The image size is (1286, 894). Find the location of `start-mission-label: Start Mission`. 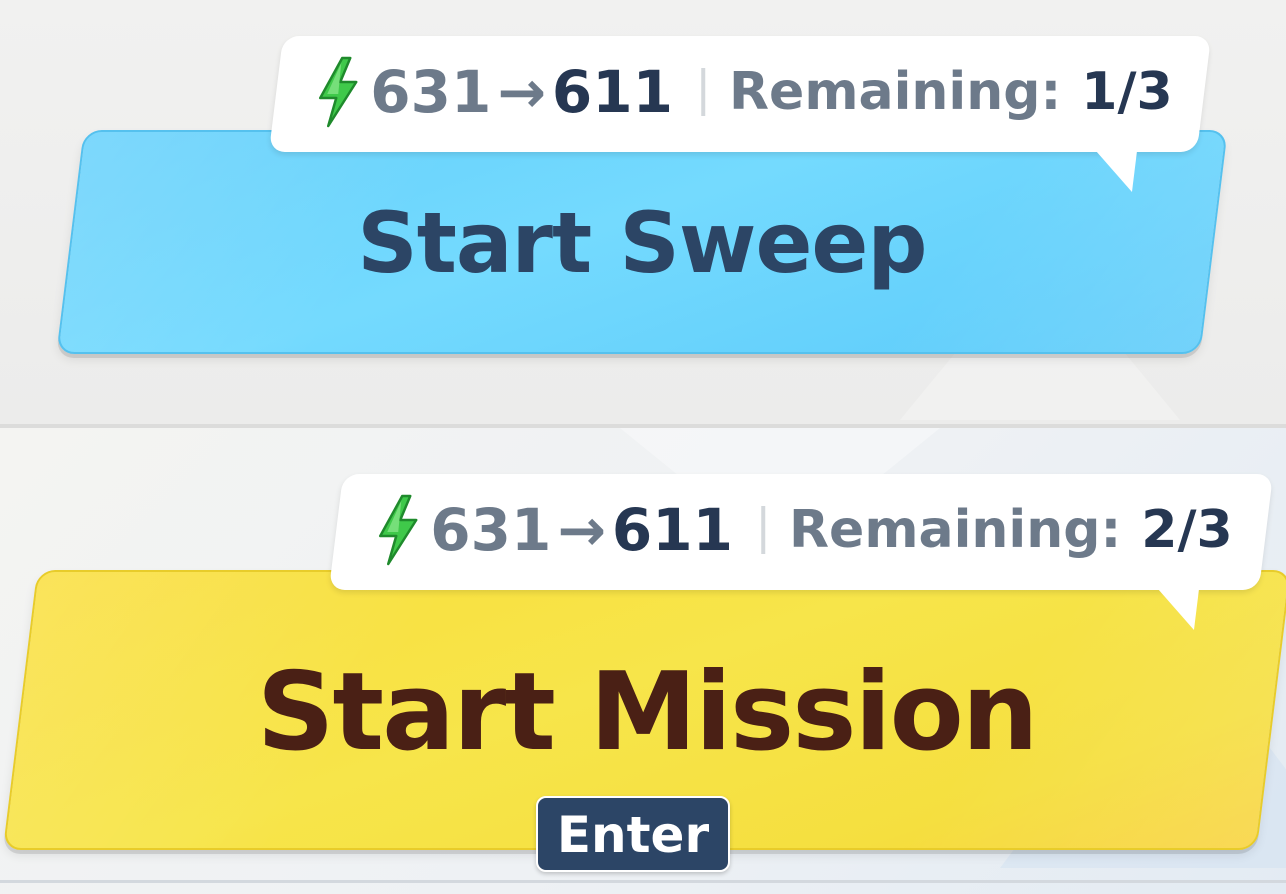

start-mission-label: Start Mission is located at coordinates (646, 712).